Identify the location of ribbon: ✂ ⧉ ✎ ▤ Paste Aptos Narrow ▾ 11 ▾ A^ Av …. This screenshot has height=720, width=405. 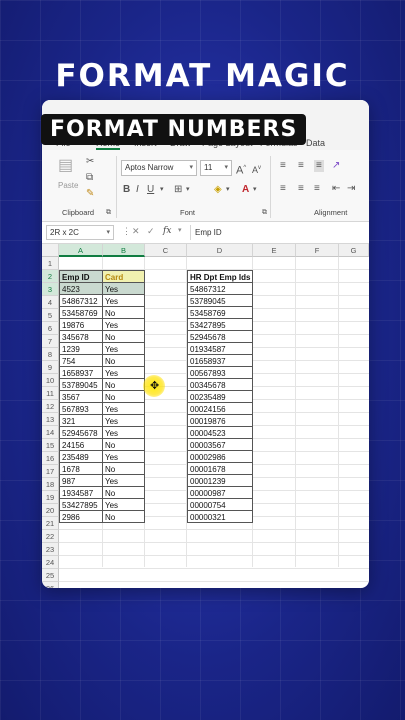
(205, 186).